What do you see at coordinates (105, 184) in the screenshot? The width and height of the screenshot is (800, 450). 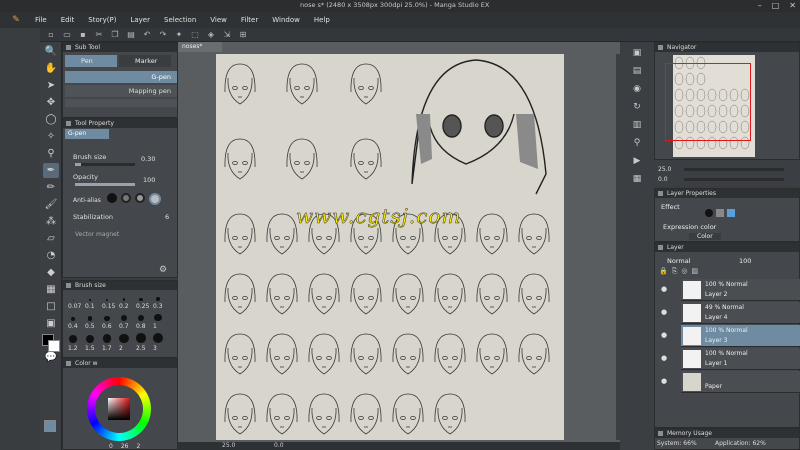 I see `opacity-slider` at bounding box center [105, 184].